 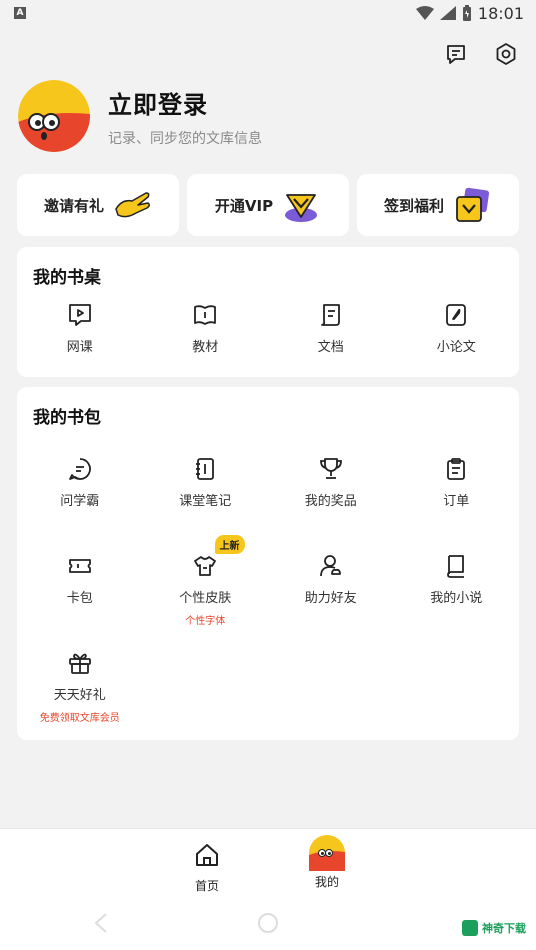 What do you see at coordinates (20, 13) in the screenshot?
I see `notification-icon: A` at bounding box center [20, 13].